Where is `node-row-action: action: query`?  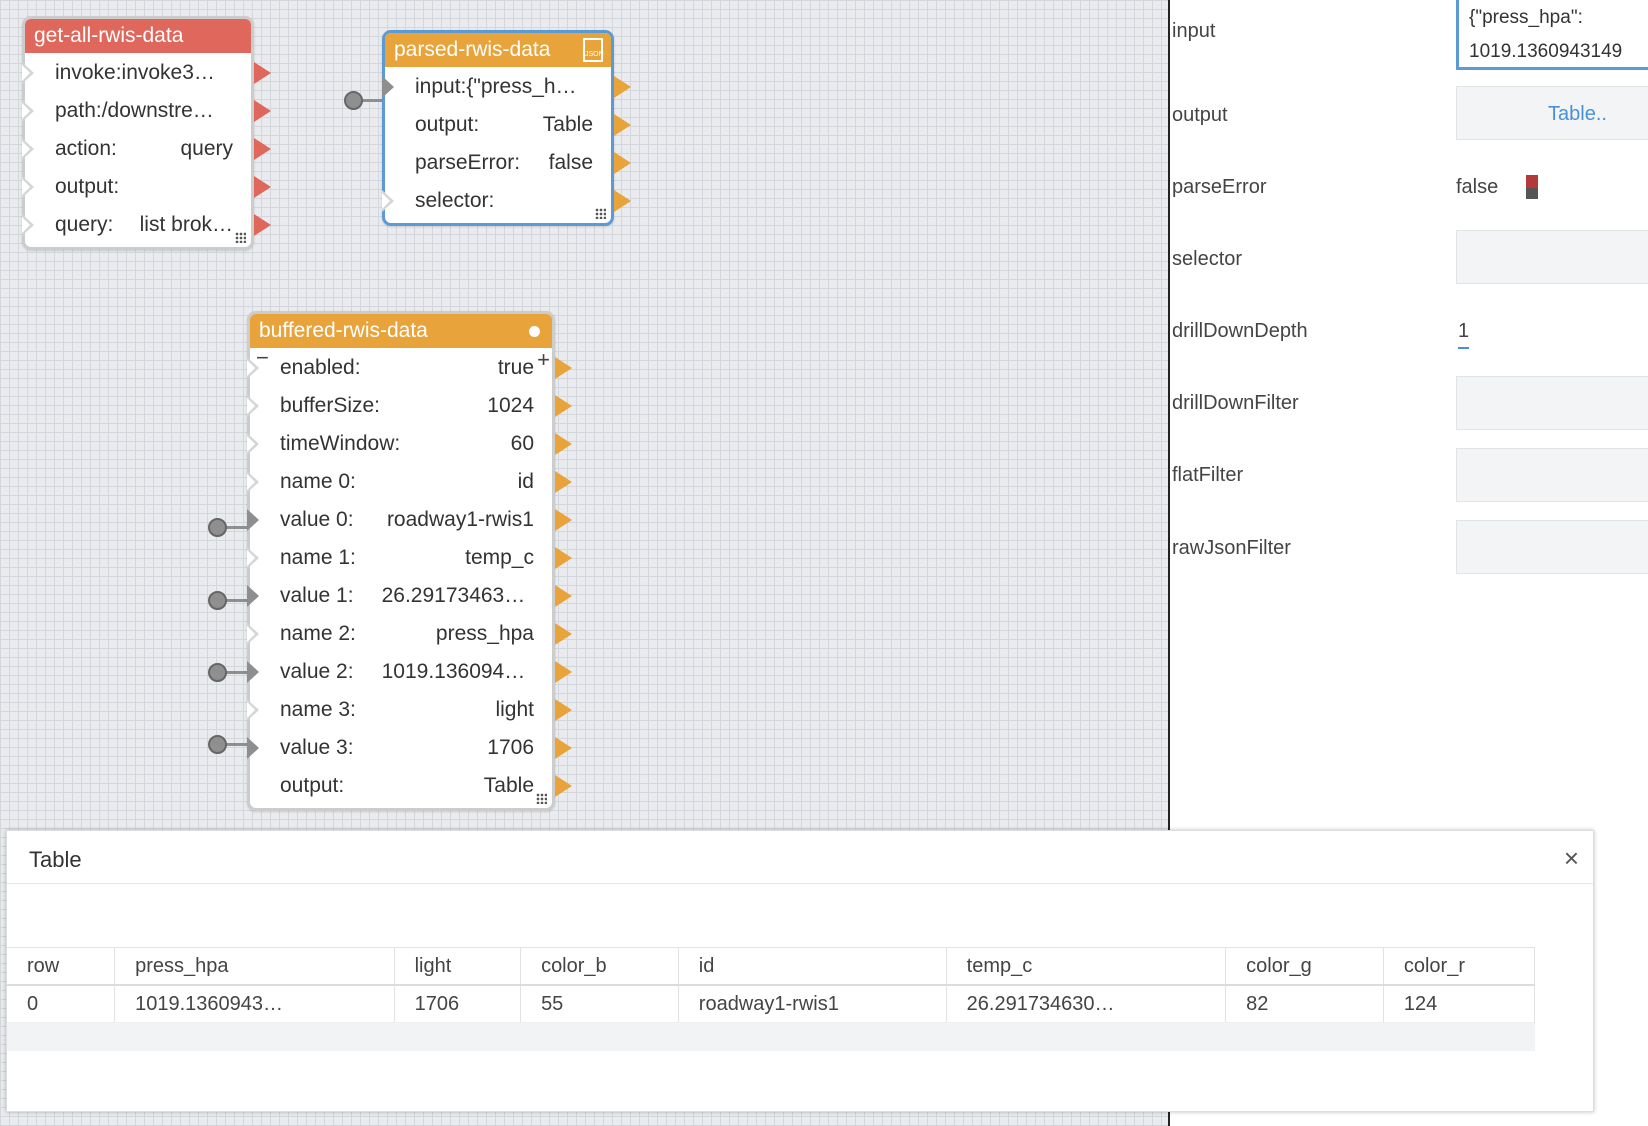
node-row-action: action: query is located at coordinates (146, 149).